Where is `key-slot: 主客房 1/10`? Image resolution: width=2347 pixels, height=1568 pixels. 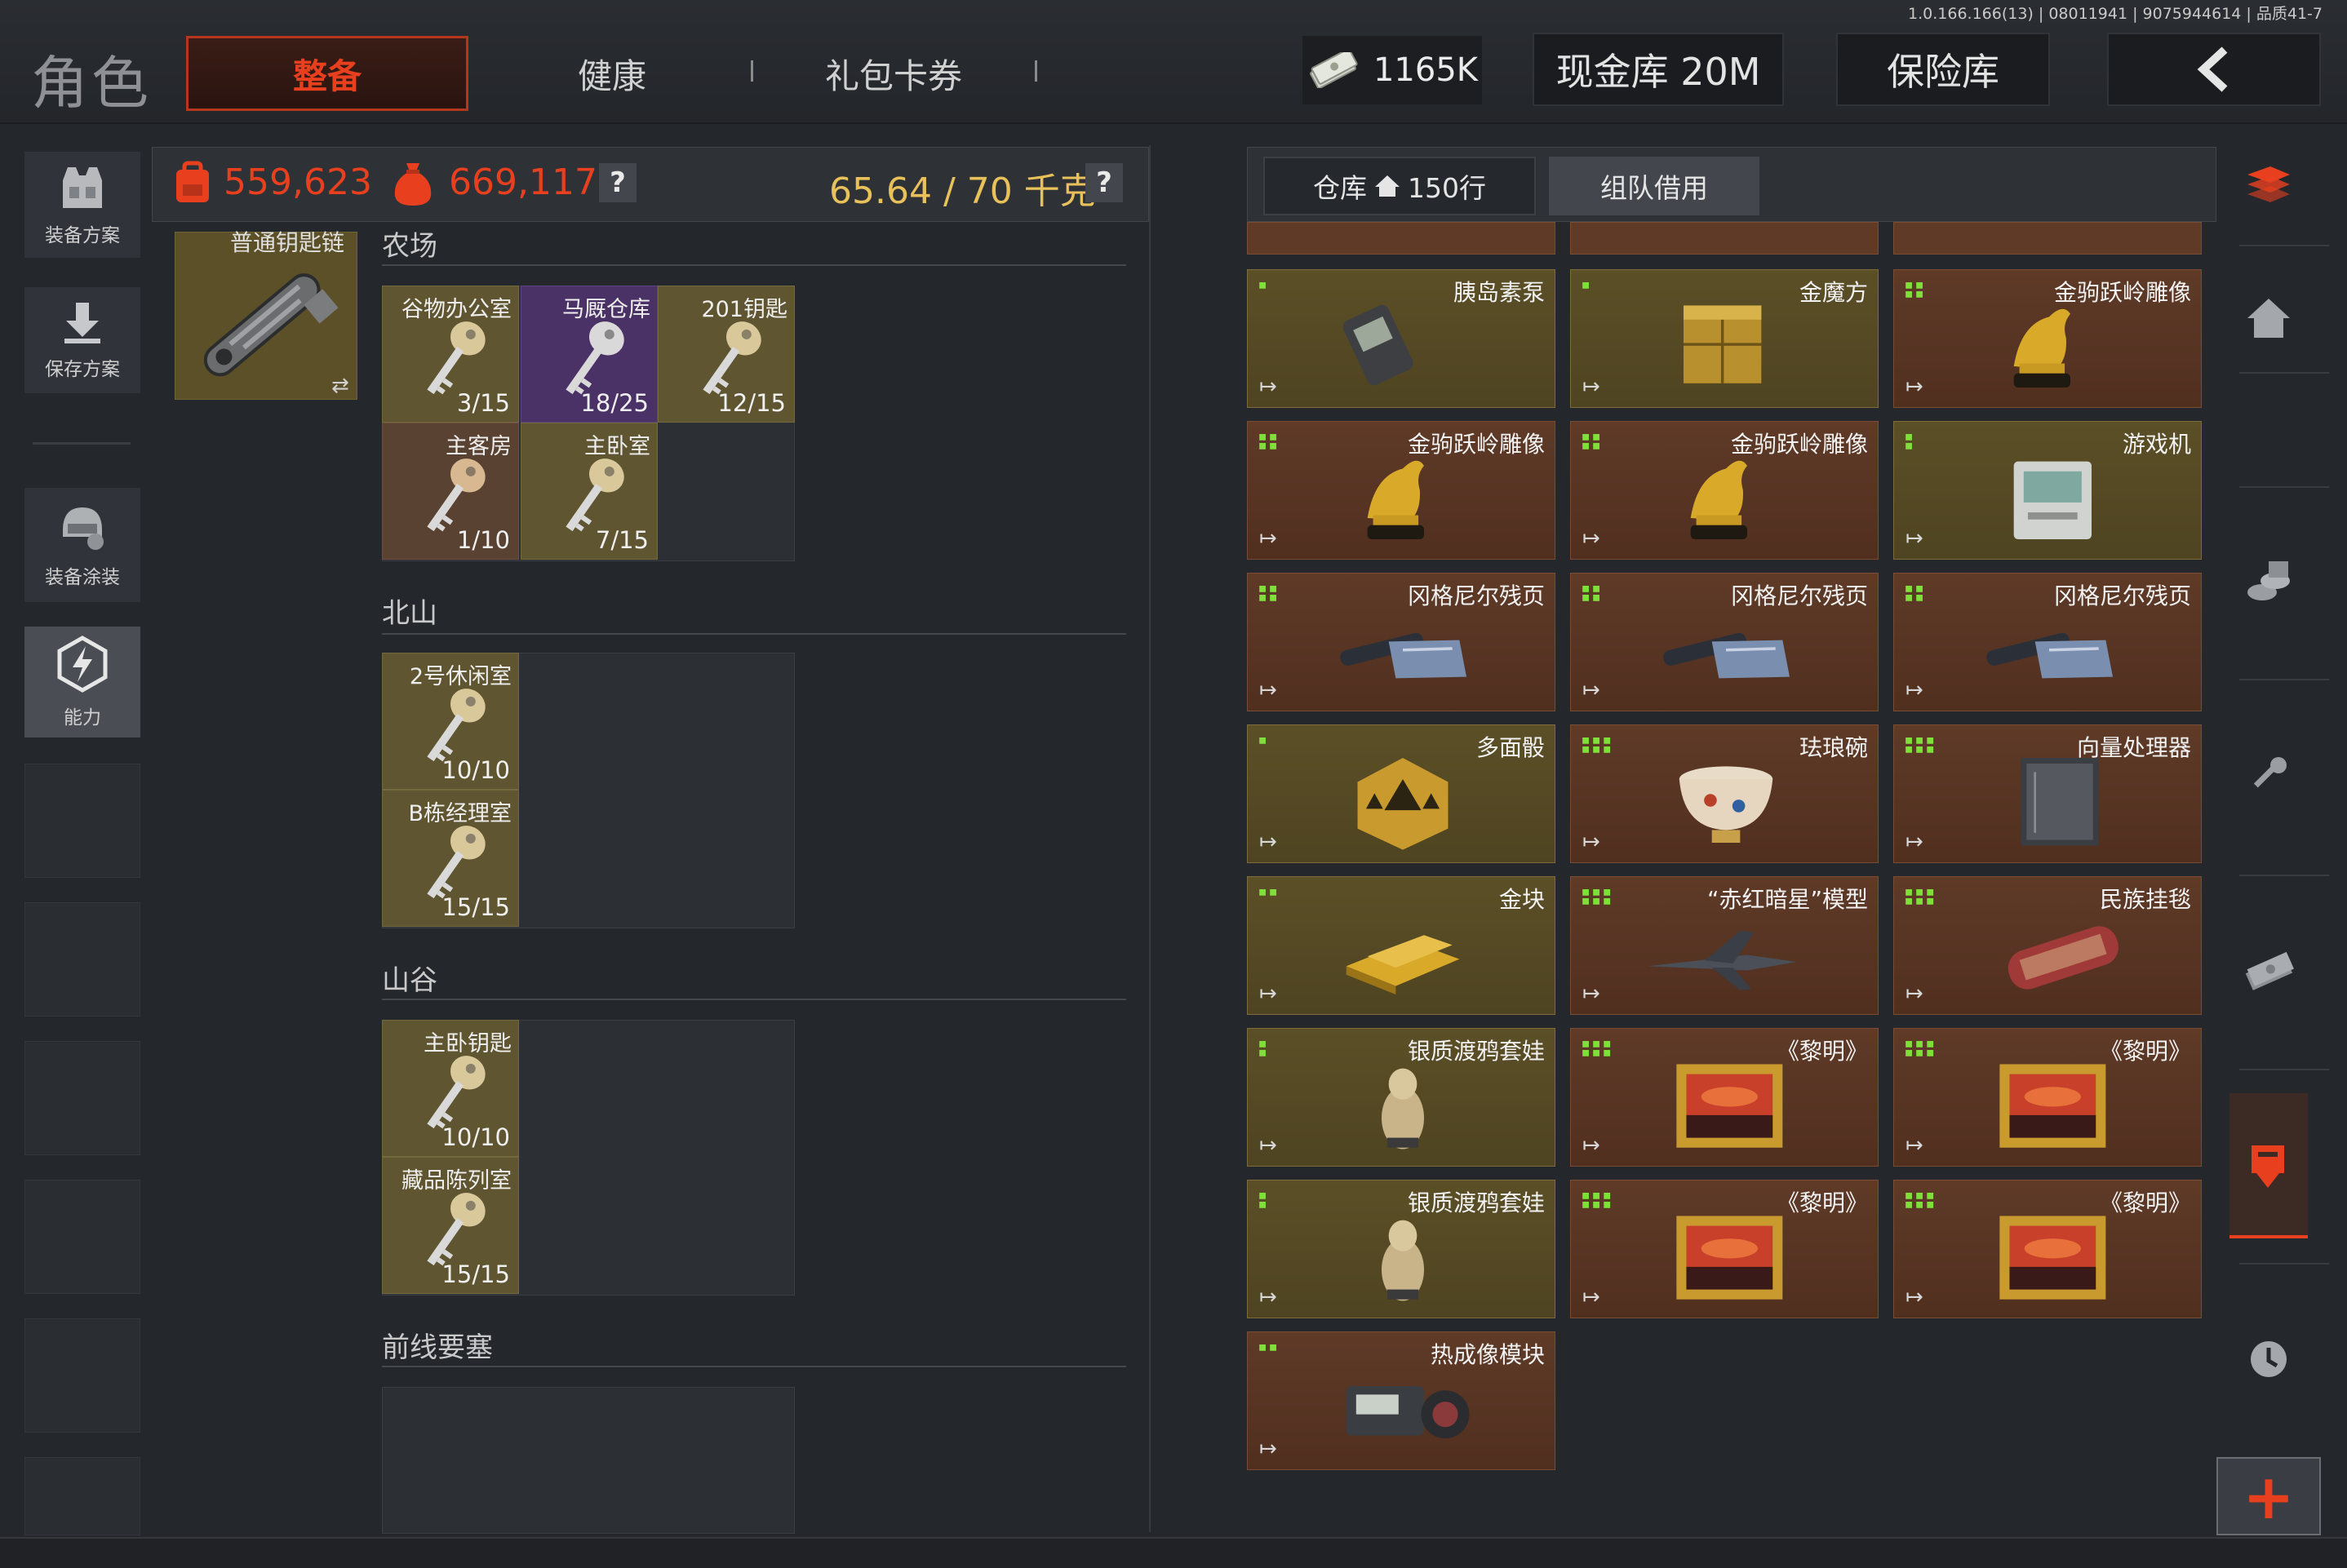
key-slot: 主客房 1/10 is located at coordinates (451, 491).